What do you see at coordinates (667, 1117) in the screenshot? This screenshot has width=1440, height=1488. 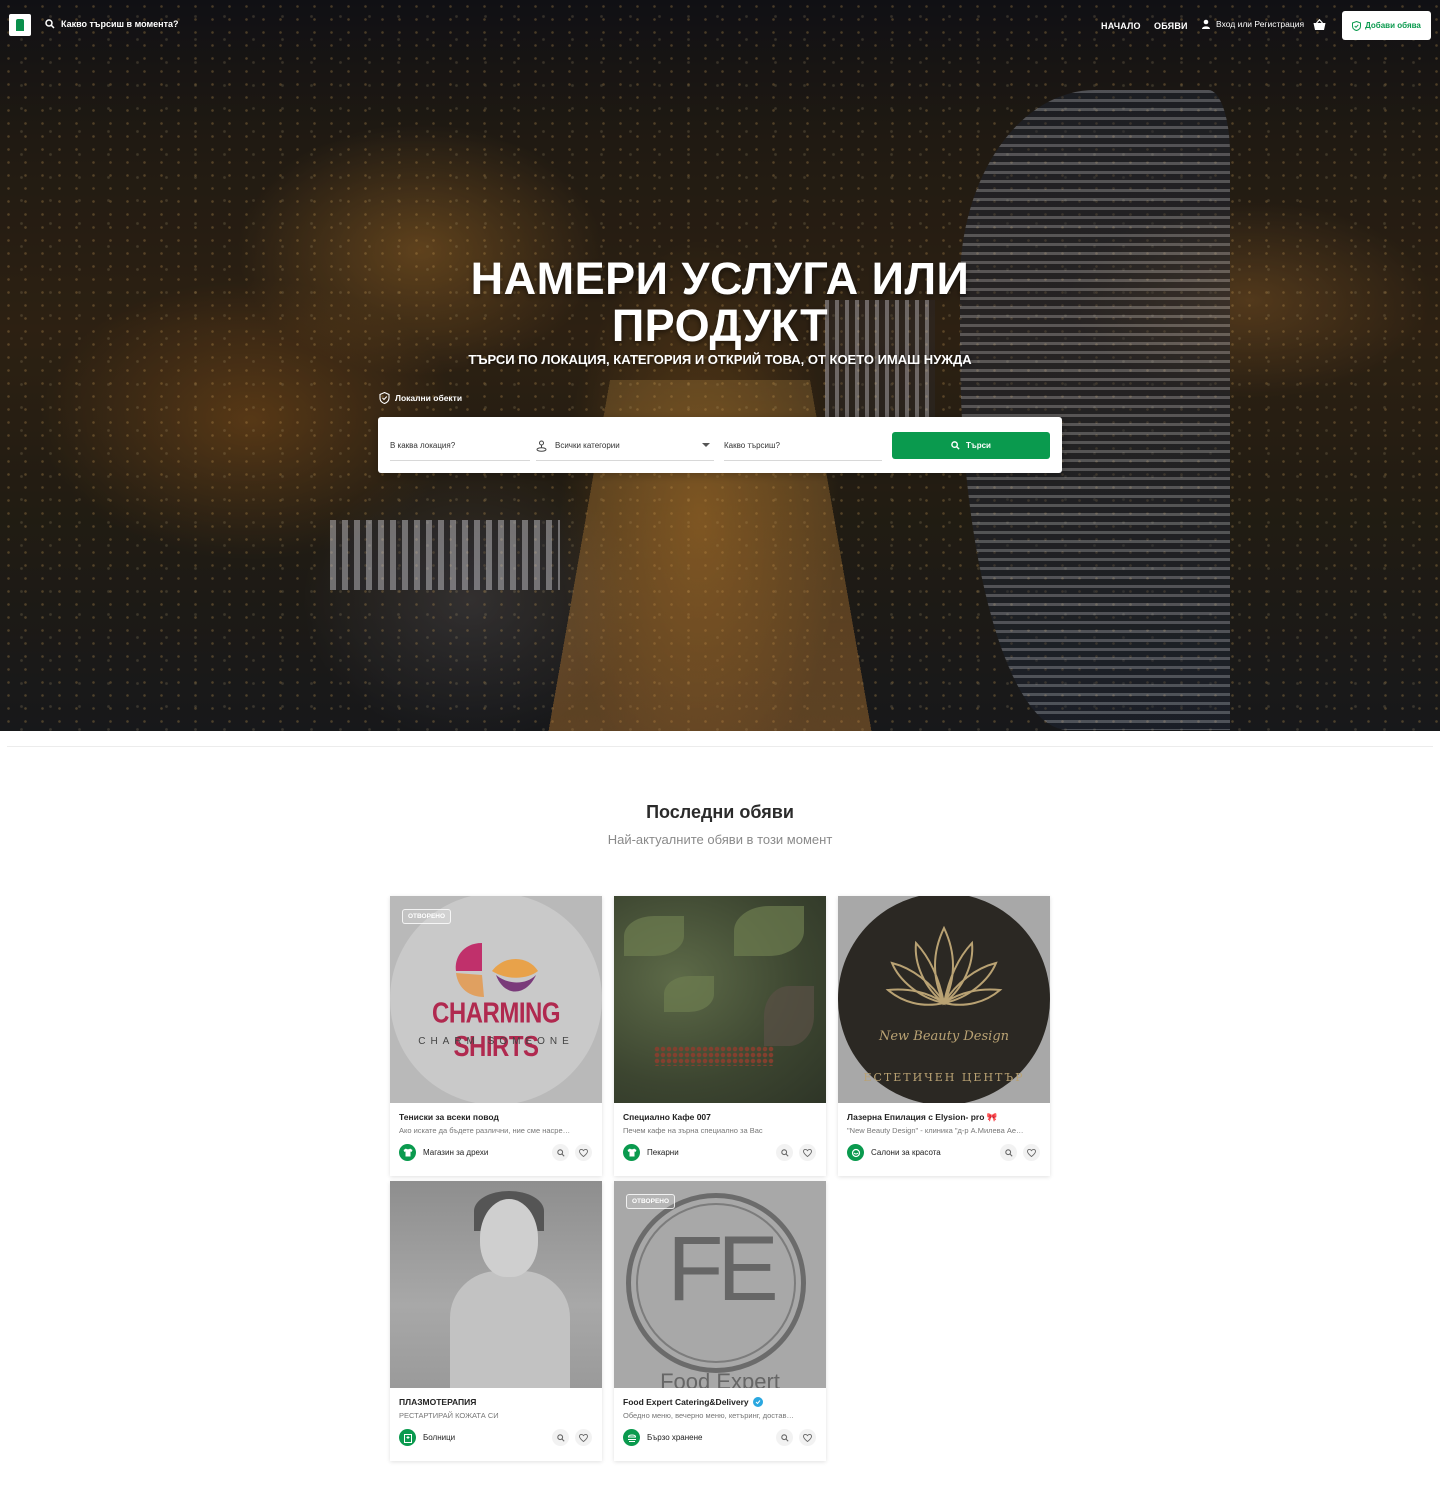 I see `listing-title-text: Специално Кафе 007` at bounding box center [667, 1117].